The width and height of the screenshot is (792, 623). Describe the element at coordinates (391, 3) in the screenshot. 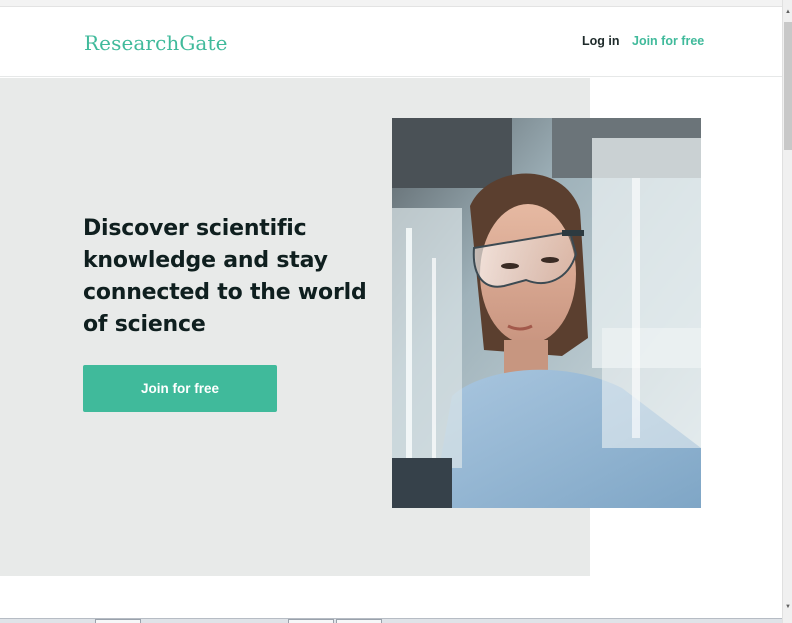

I see `browser-top-strip` at that location.